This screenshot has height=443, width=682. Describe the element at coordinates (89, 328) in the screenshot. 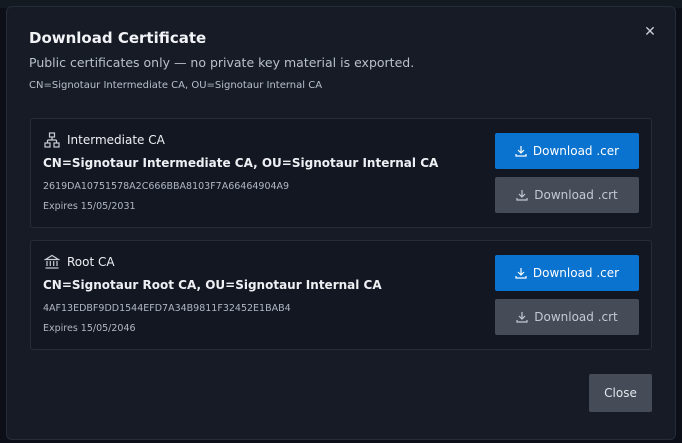

I see `card-expiry: Expires 15/05/2046` at that location.